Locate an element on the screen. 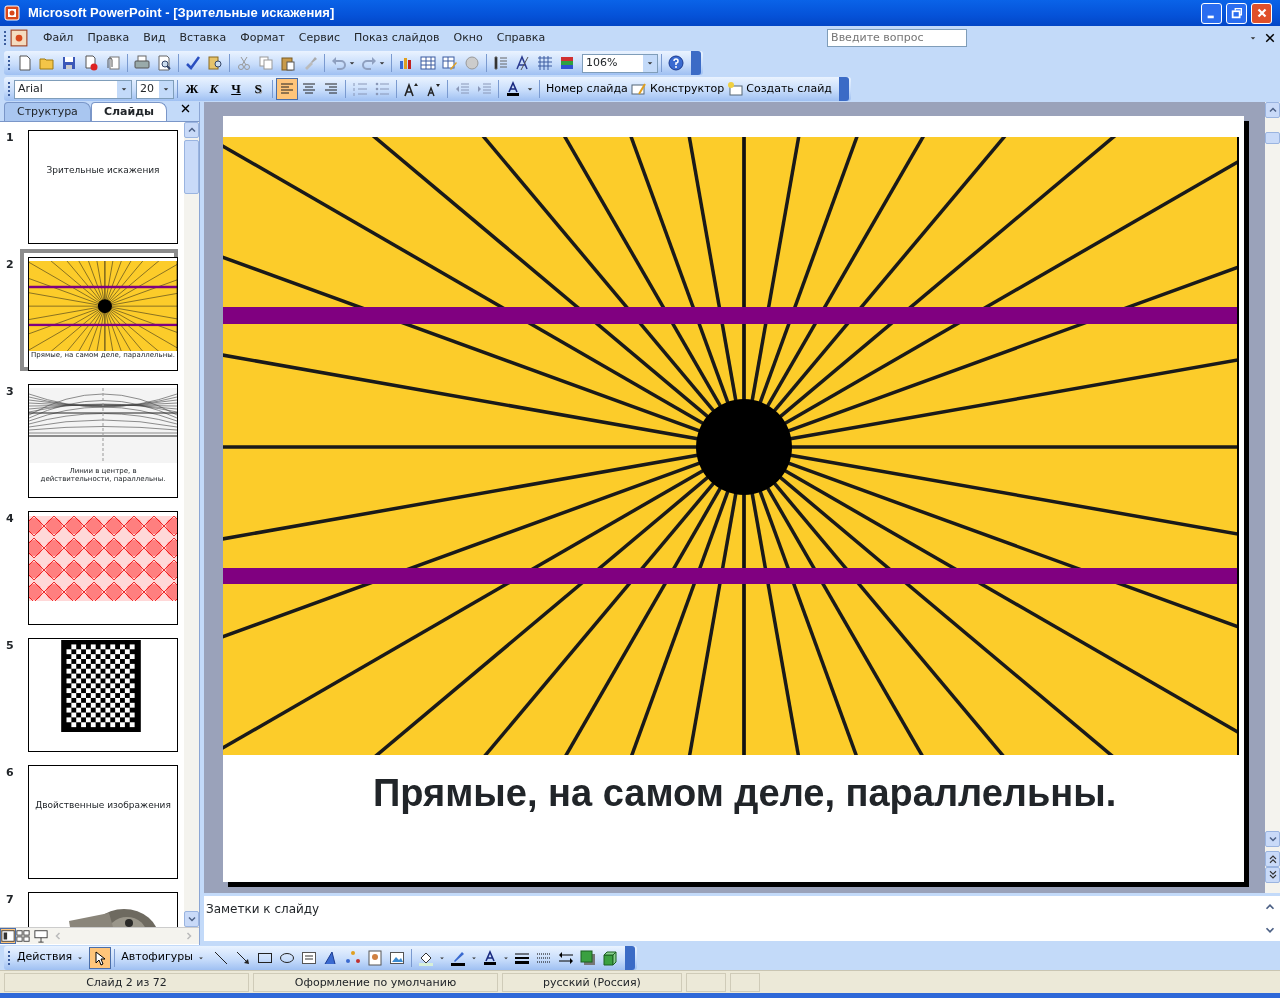 This screenshot has width=1280, height=998. thumbnail-title: Двойственные изображения is located at coordinates (103, 805).